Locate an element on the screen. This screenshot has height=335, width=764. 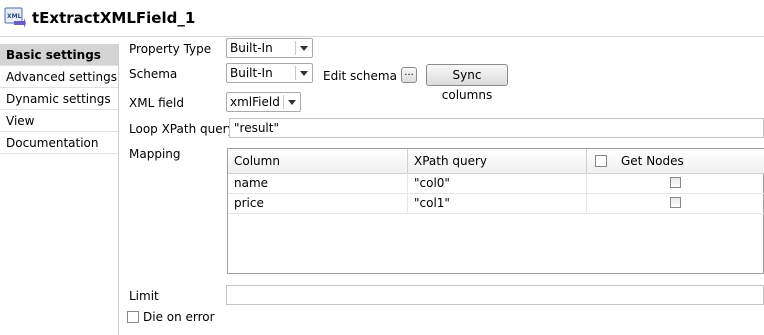
svg-text: XML is located at coordinates (14, 16).